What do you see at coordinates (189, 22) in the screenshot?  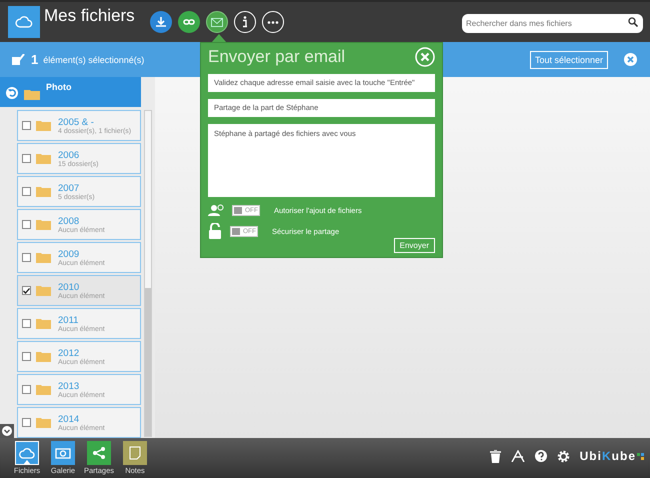 I see `link-icon` at bounding box center [189, 22].